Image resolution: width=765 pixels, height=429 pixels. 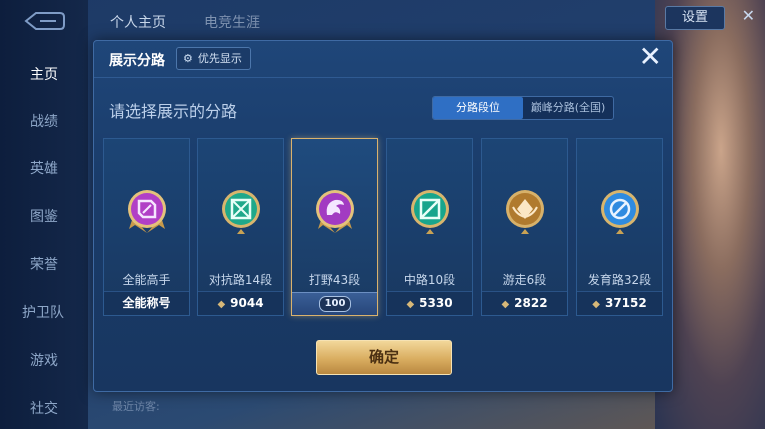 What do you see at coordinates (138, 22) in the screenshot?
I see `tab-personal-home: 个人主页` at bounding box center [138, 22].